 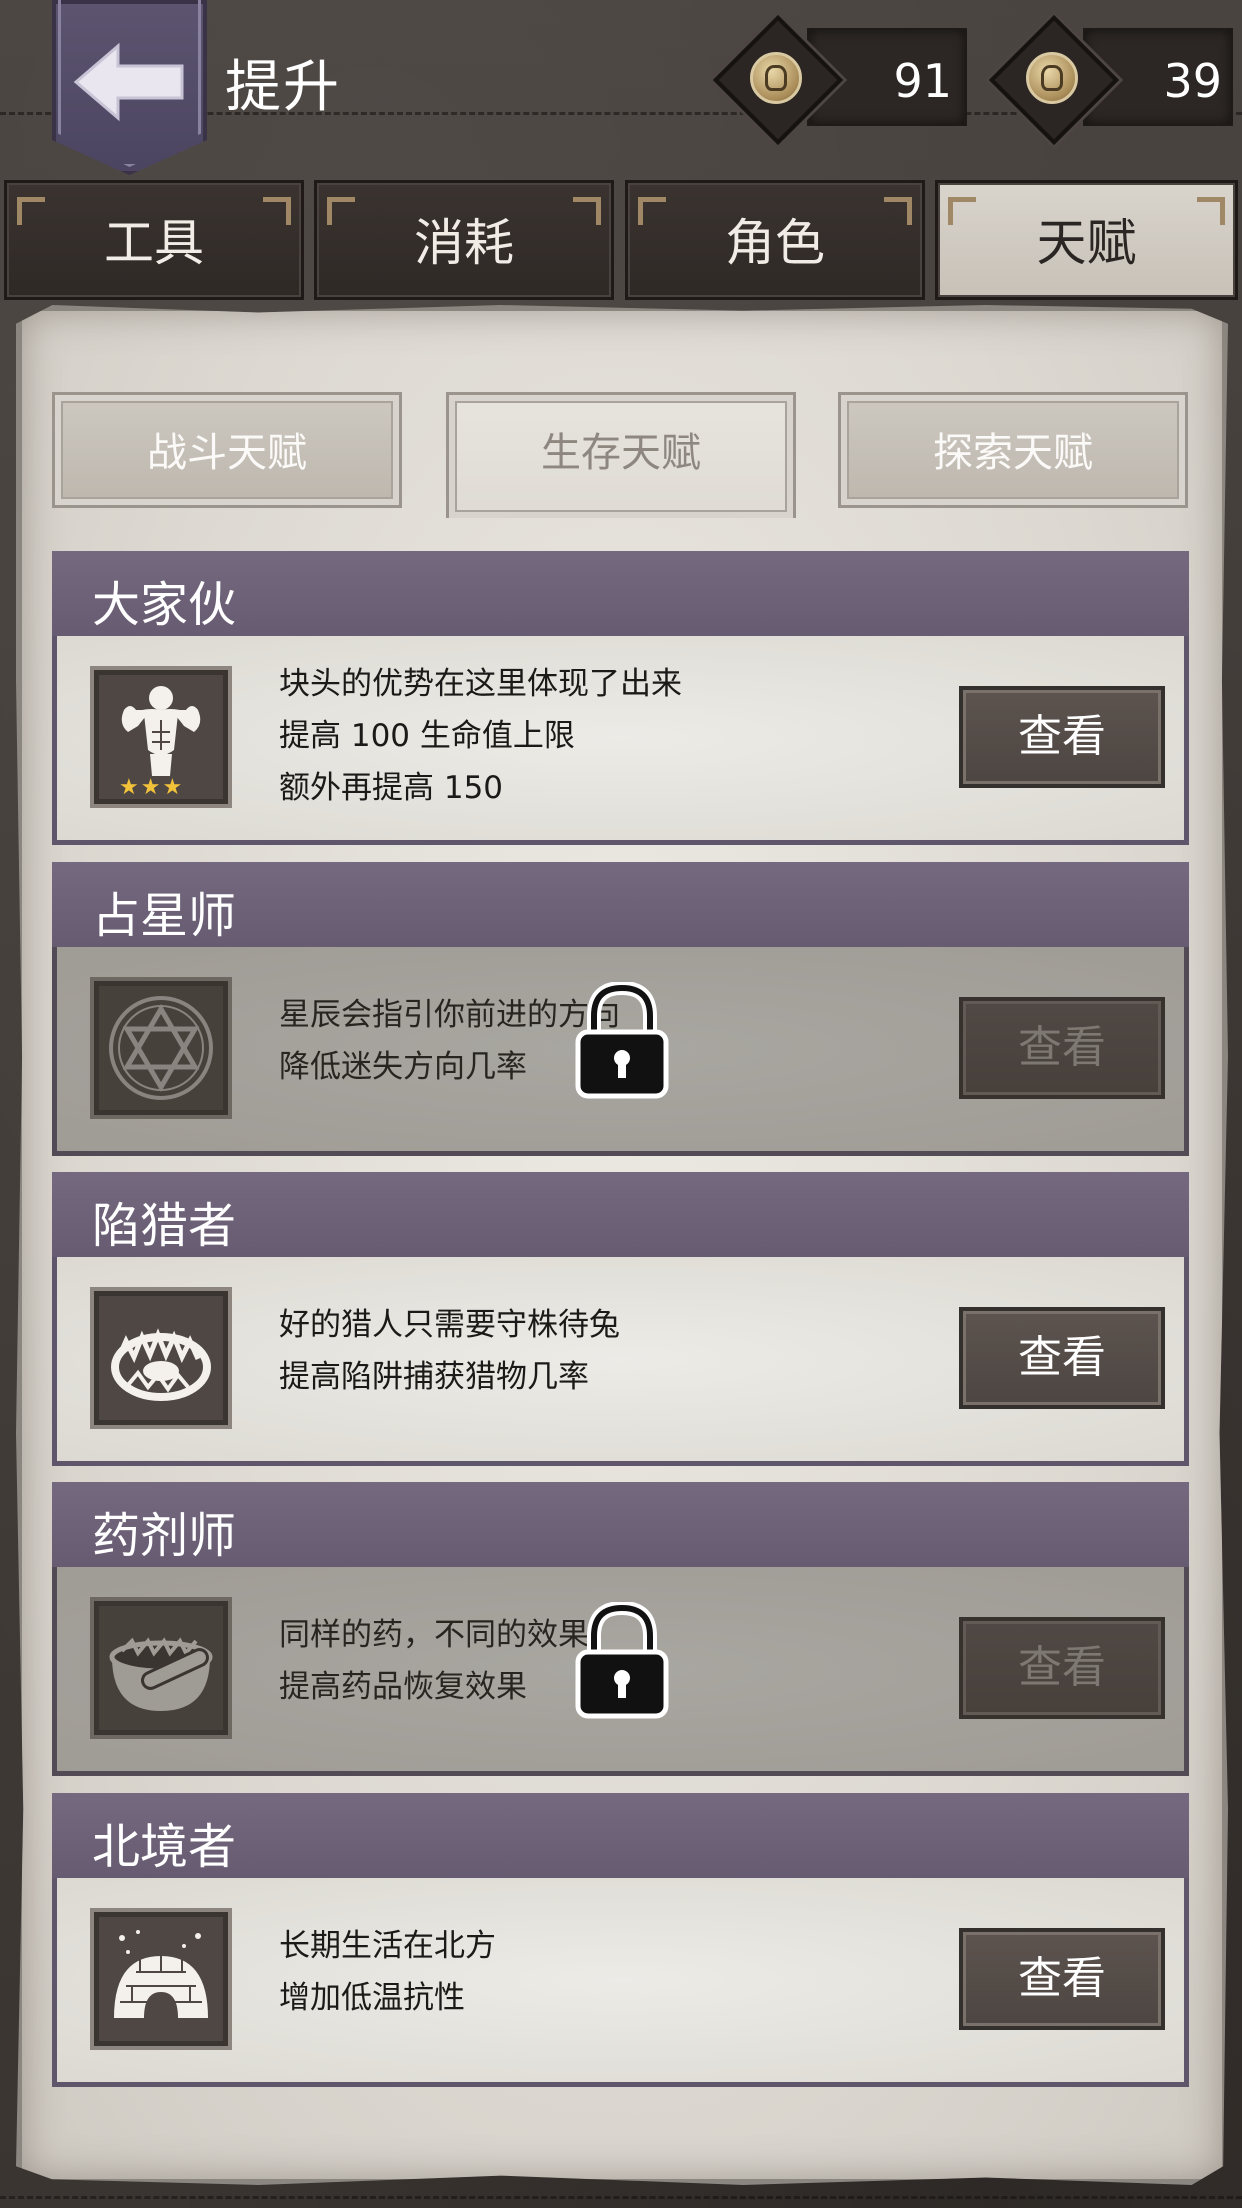 I want to click on subtab-label: 生存天赋, so click(x=621, y=453).